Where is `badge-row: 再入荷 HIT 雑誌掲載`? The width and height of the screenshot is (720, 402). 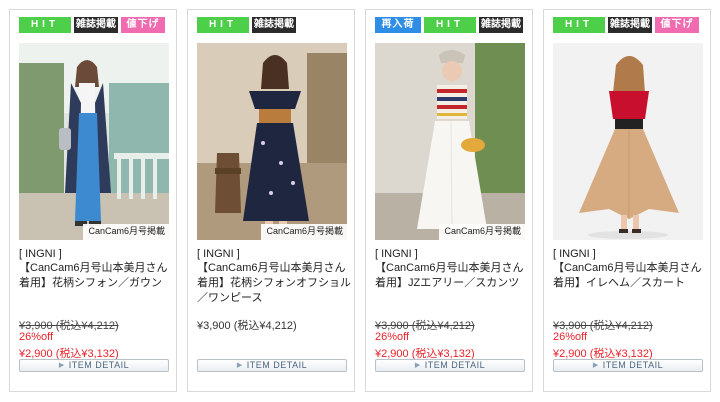 badge-row: 再入荷 HIT 雑誌掲載 is located at coordinates (449, 25).